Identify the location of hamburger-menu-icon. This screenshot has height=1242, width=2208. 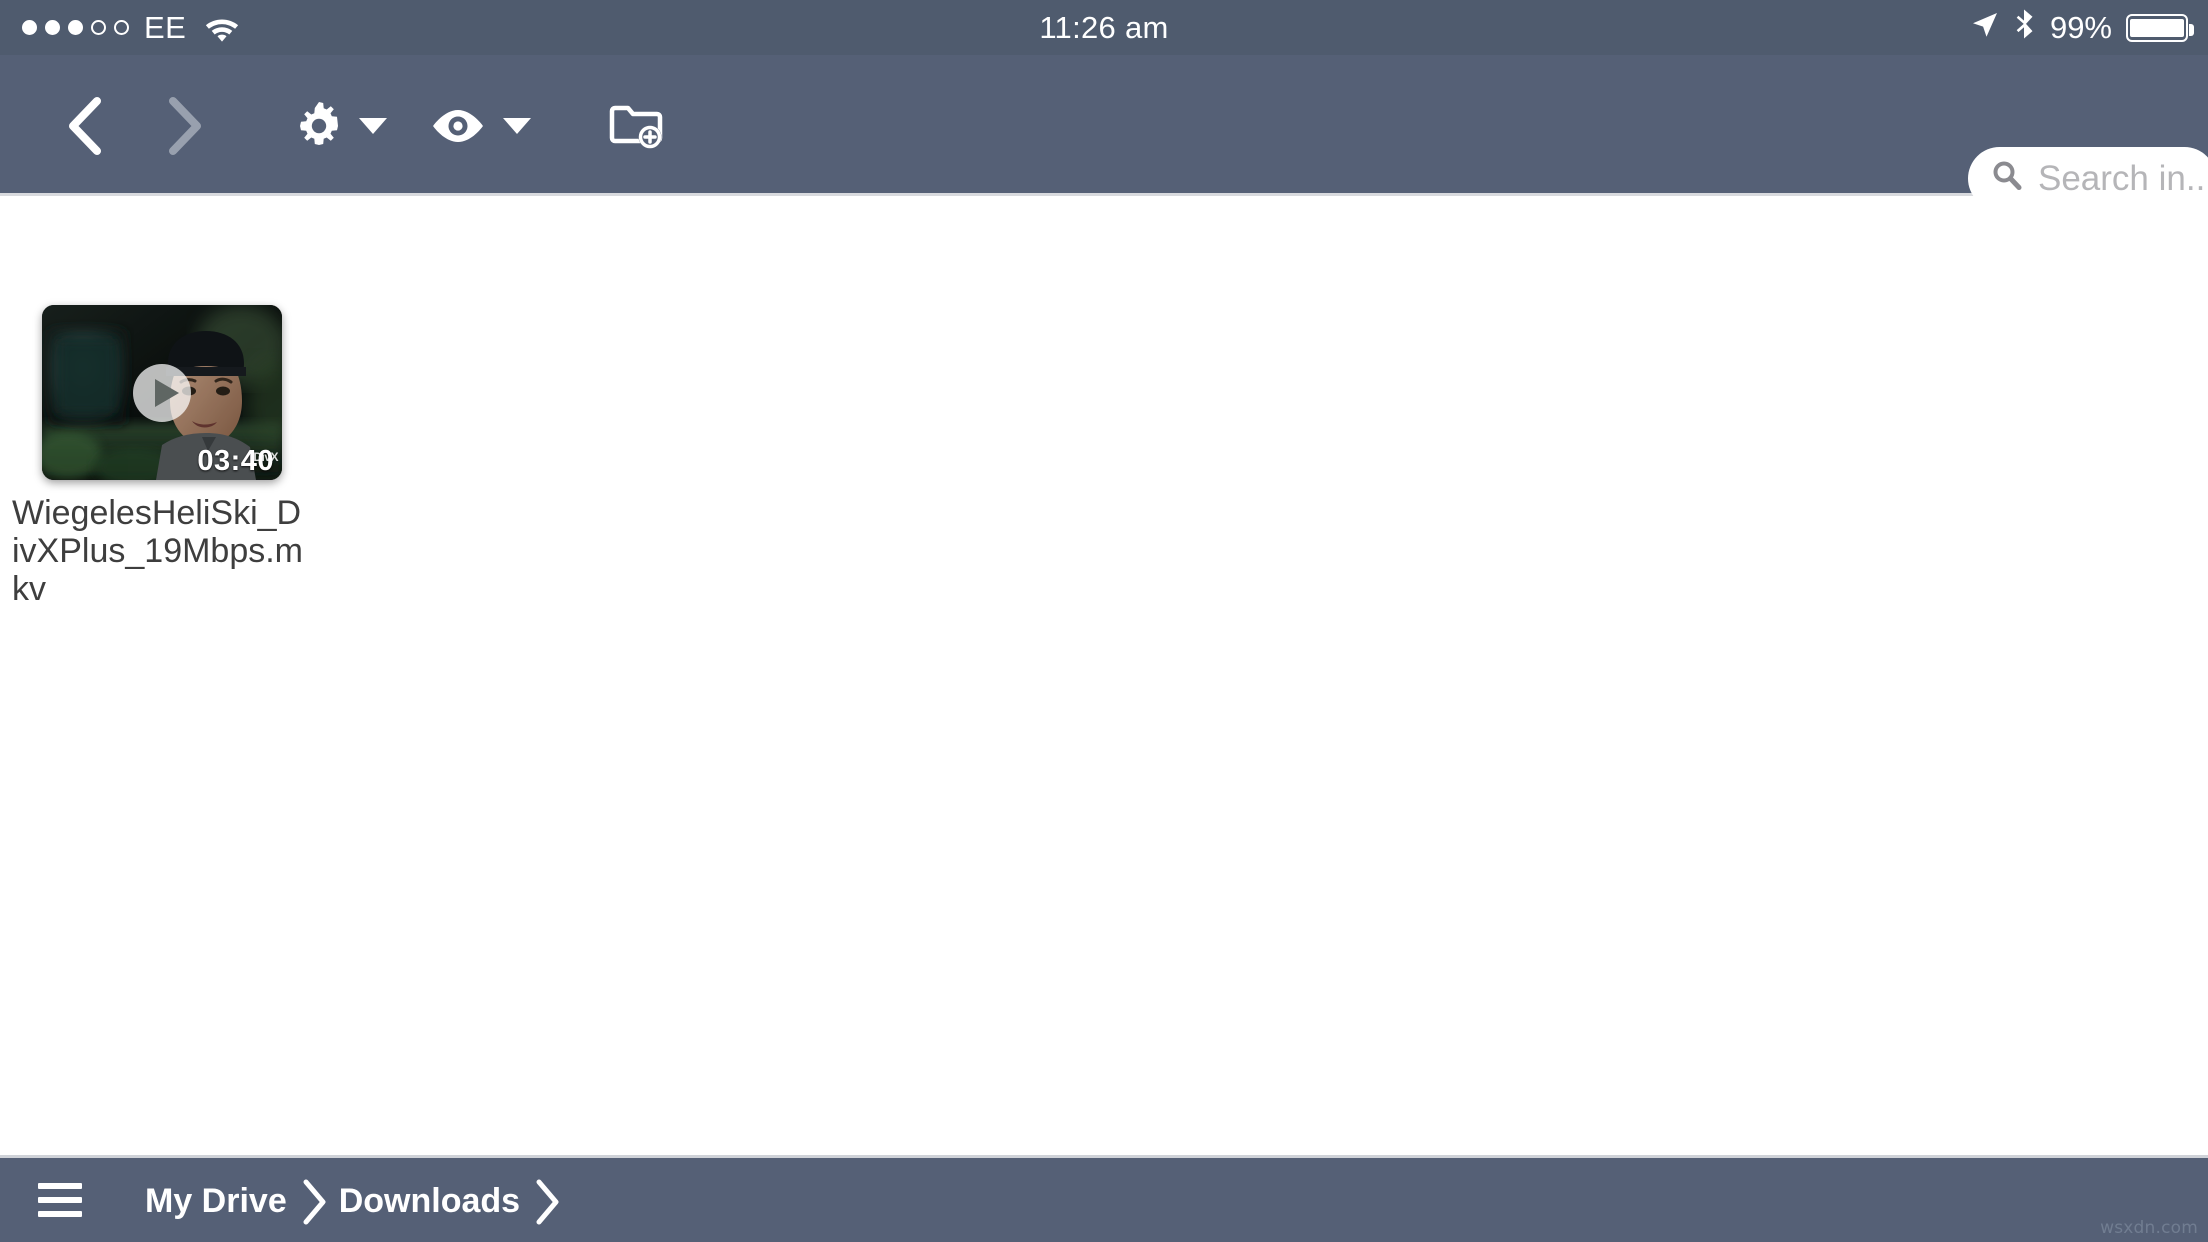
(60, 1200).